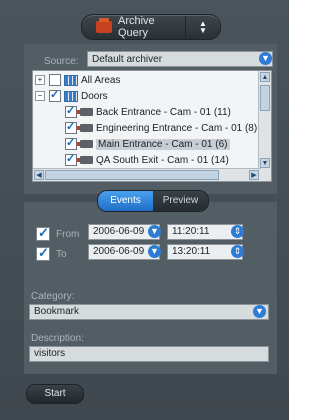 Image resolution: width=320 pixels, height=420 pixels. I want to click on scroll-down-icon: ▼, so click(265, 163).